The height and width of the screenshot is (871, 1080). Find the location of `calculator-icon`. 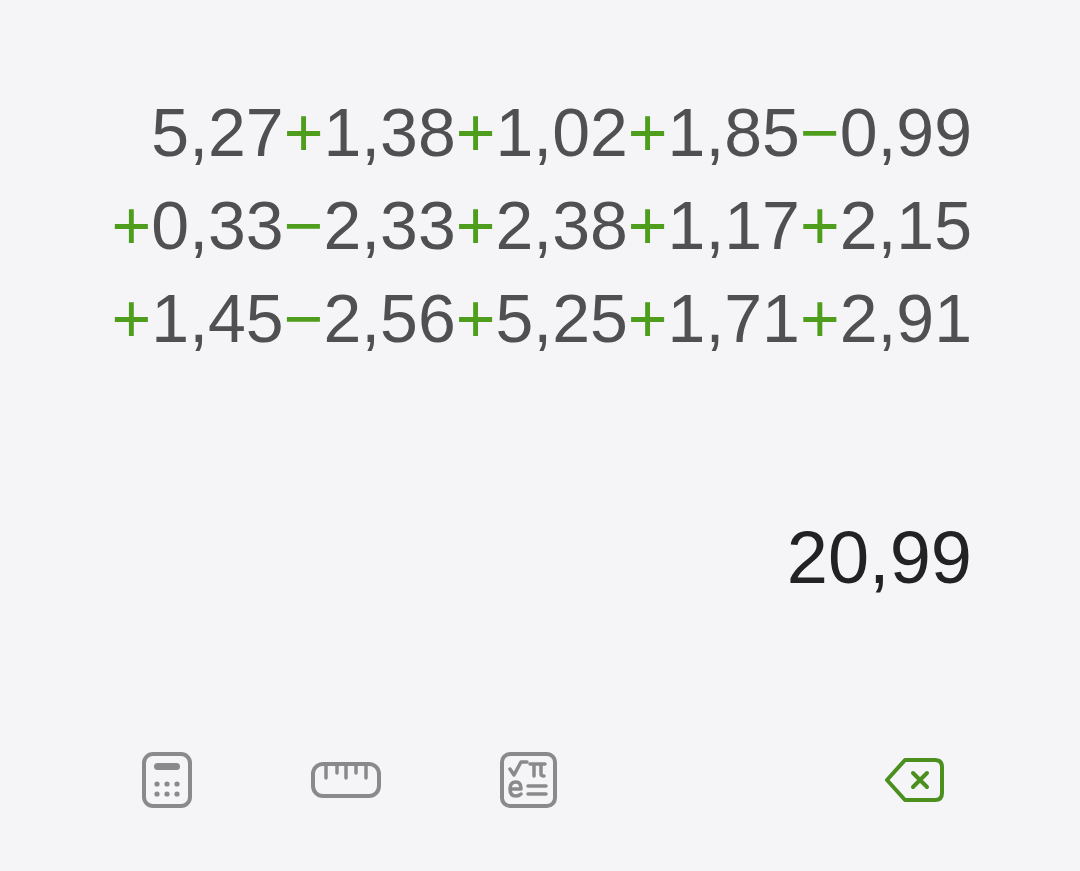

calculator-icon is located at coordinates (167, 780).